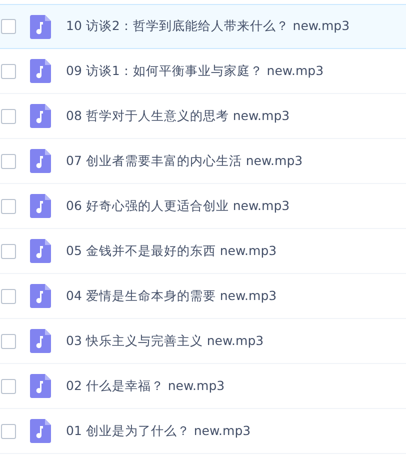 The width and height of the screenshot is (406, 461). Describe the element at coordinates (208, 26) in the screenshot. I see `file-name: 10 访谈2：哲学到底能给人带来什么？ new.mp3` at that location.